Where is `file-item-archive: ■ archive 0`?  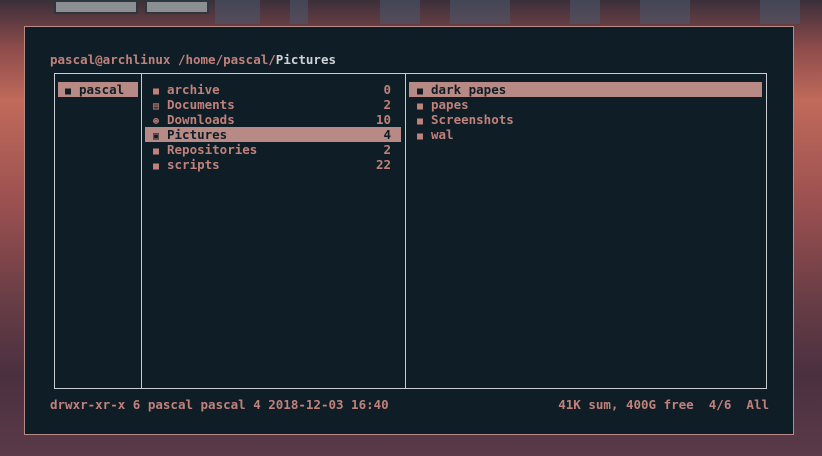 file-item-archive: ■ archive 0 is located at coordinates (273, 89).